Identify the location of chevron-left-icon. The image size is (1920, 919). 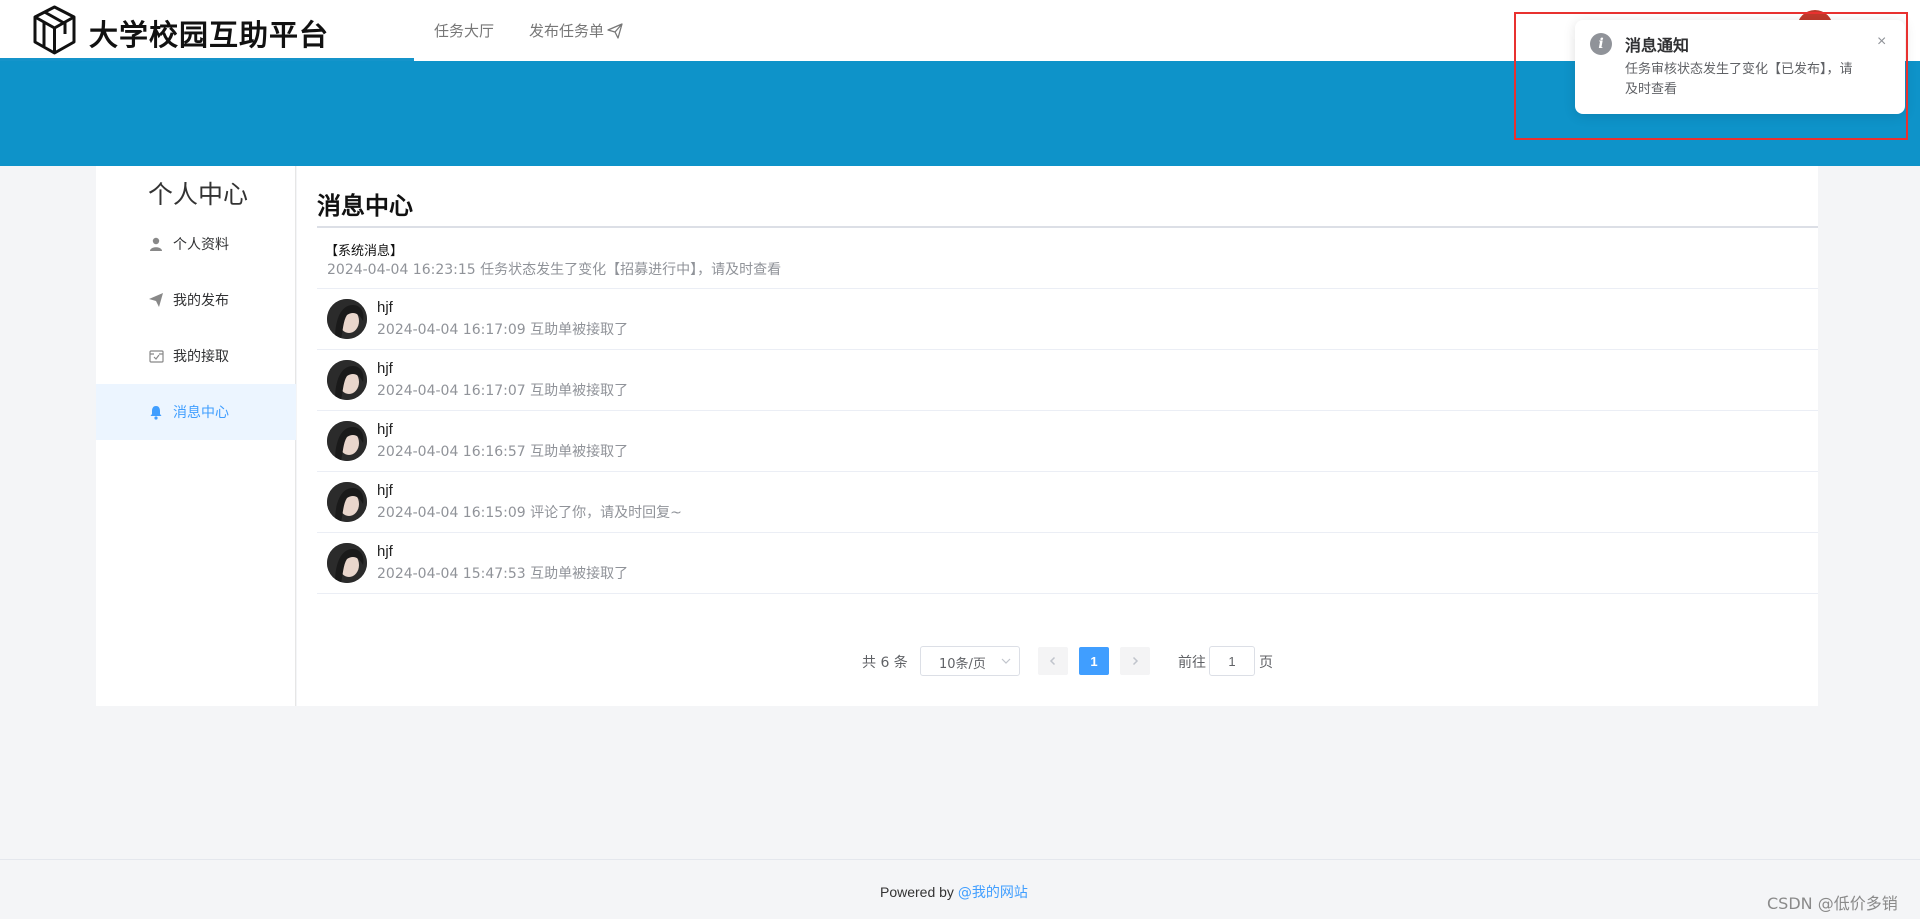
(1052, 661).